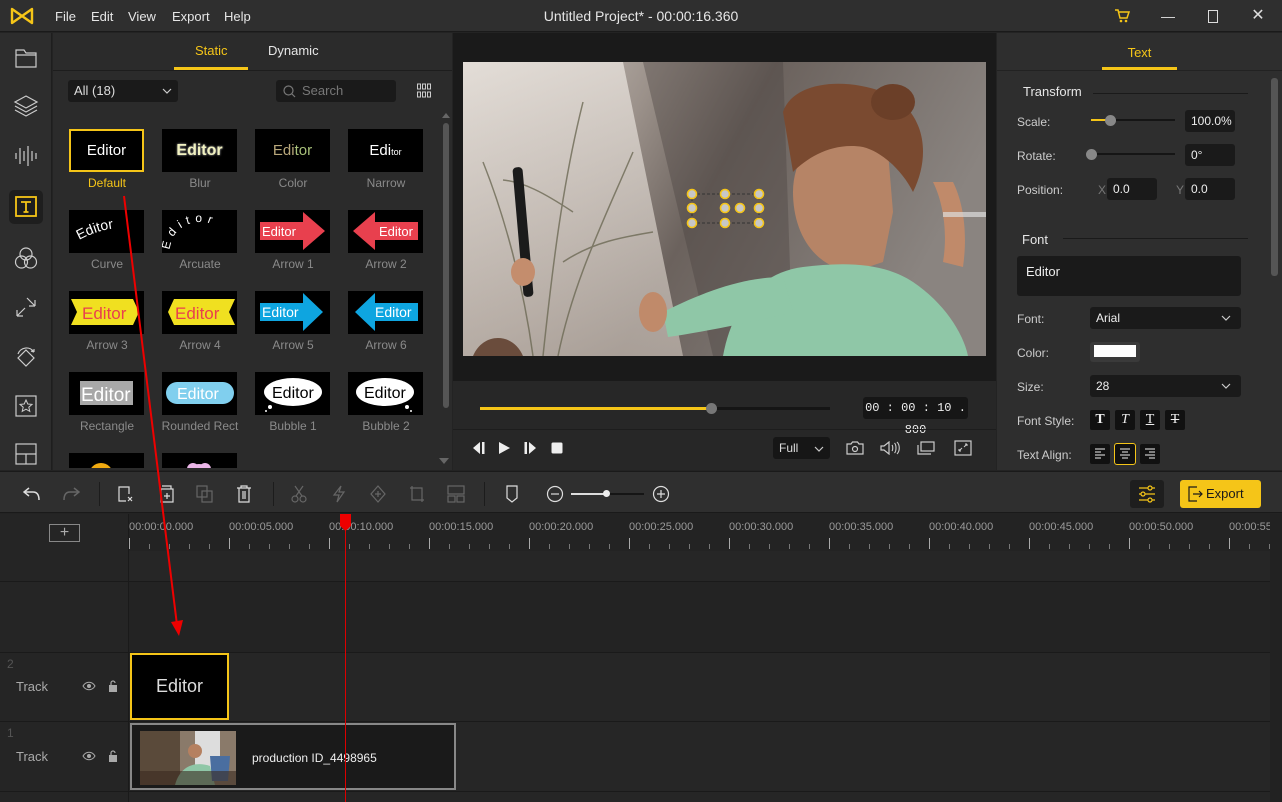 The image size is (1282, 802). What do you see at coordinates (345, 658) in the screenshot?
I see `playhead` at bounding box center [345, 658].